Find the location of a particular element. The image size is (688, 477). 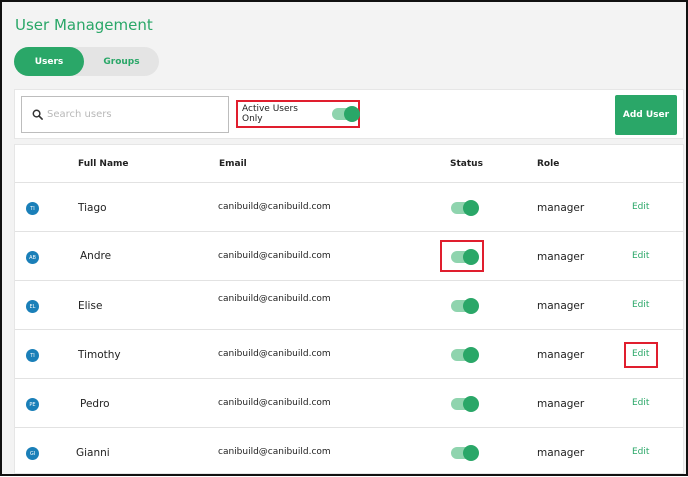

user-full-name: Andre is located at coordinates (96, 256).